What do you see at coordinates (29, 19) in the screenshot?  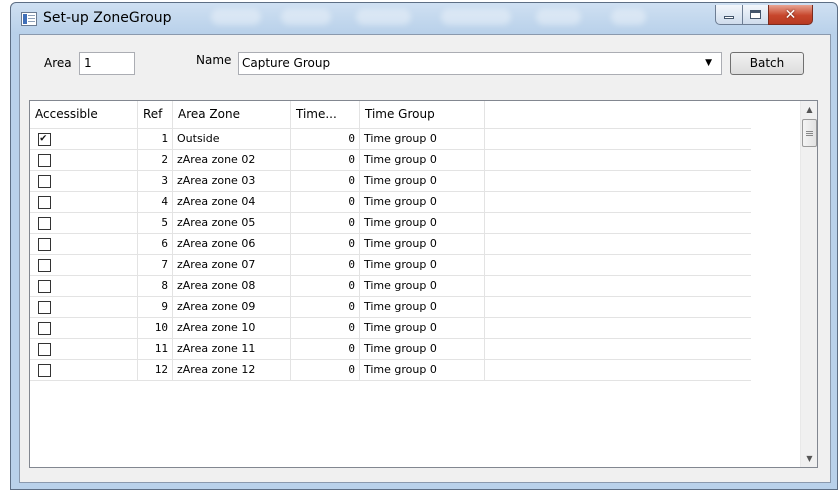 I see `app-window-icon` at bounding box center [29, 19].